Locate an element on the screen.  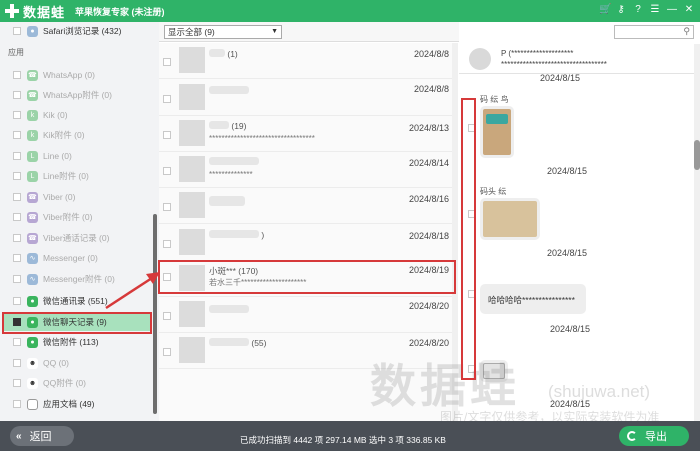
list-item: 2024/8/8 is located at coordinates (305, 98).